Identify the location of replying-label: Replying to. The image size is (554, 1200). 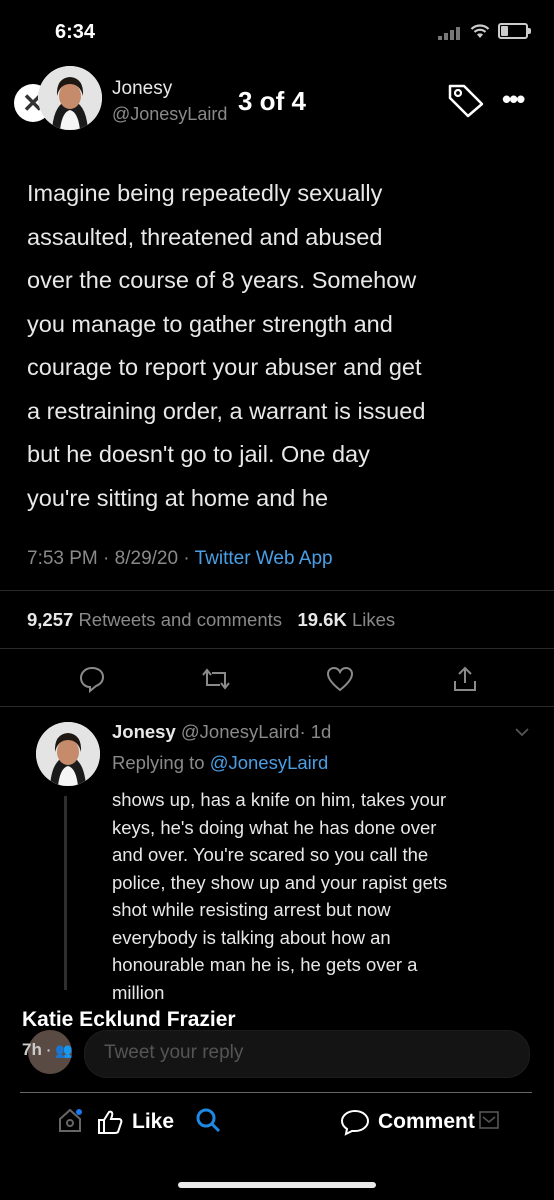
(158, 762).